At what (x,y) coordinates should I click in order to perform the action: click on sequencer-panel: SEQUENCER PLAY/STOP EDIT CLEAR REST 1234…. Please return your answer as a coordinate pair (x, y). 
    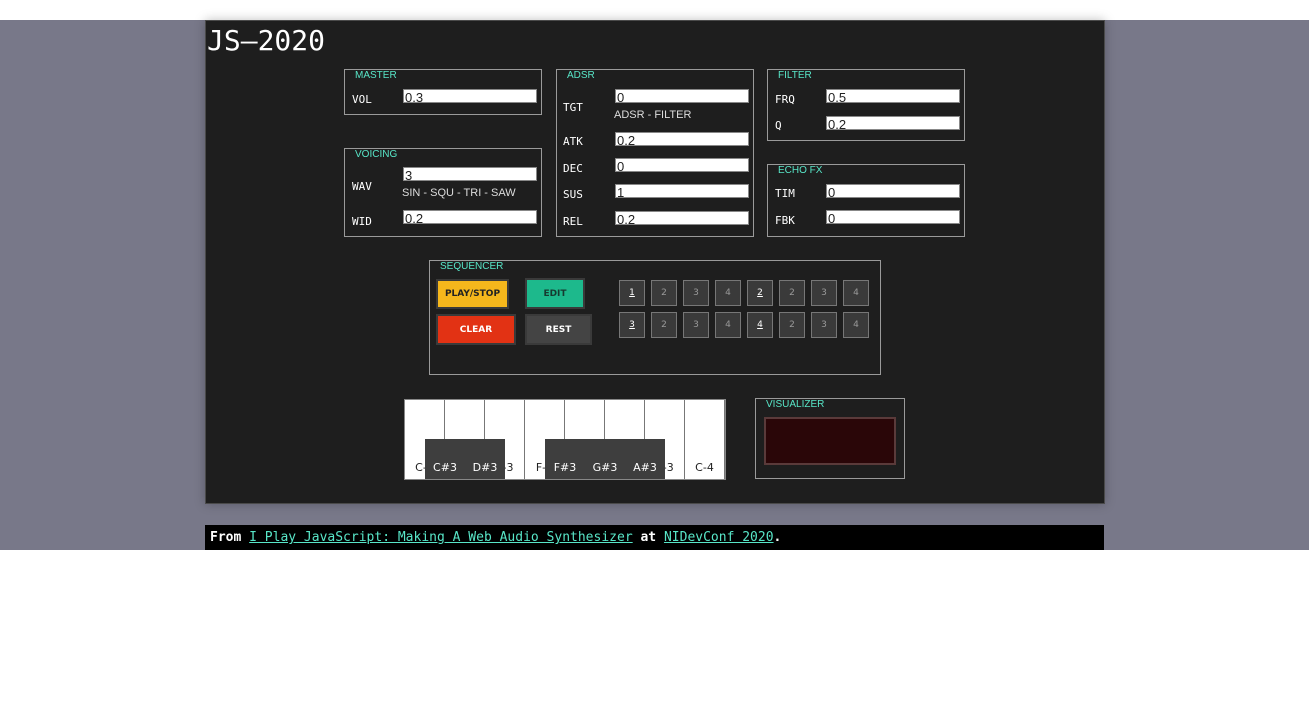
    Looking at the image, I should click on (655, 317).